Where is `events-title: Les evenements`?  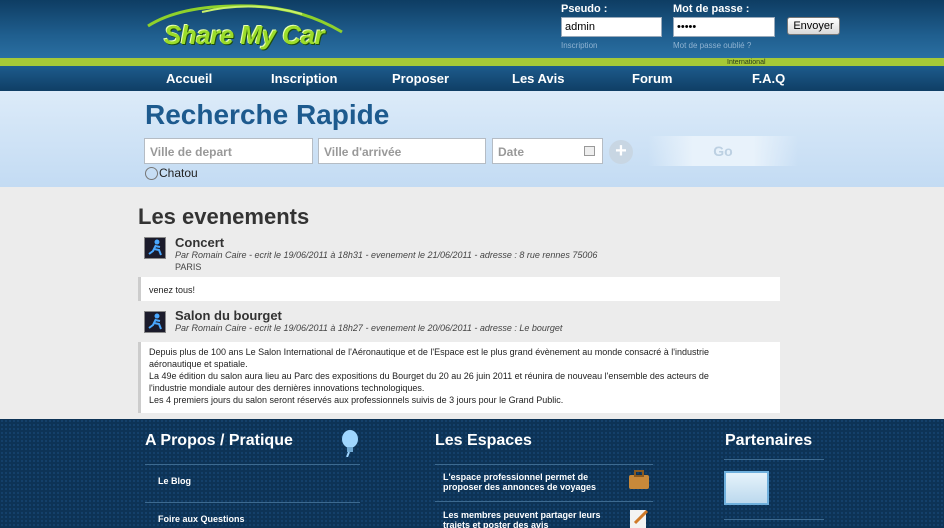 events-title: Les evenements is located at coordinates (224, 216).